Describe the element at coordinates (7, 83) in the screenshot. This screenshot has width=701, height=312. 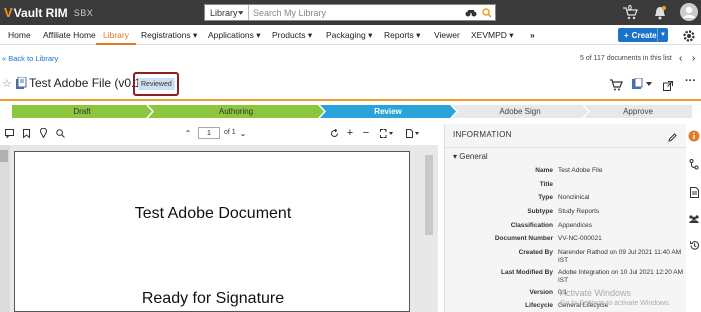
I see `favorite-star-icon: ☆` at that location.